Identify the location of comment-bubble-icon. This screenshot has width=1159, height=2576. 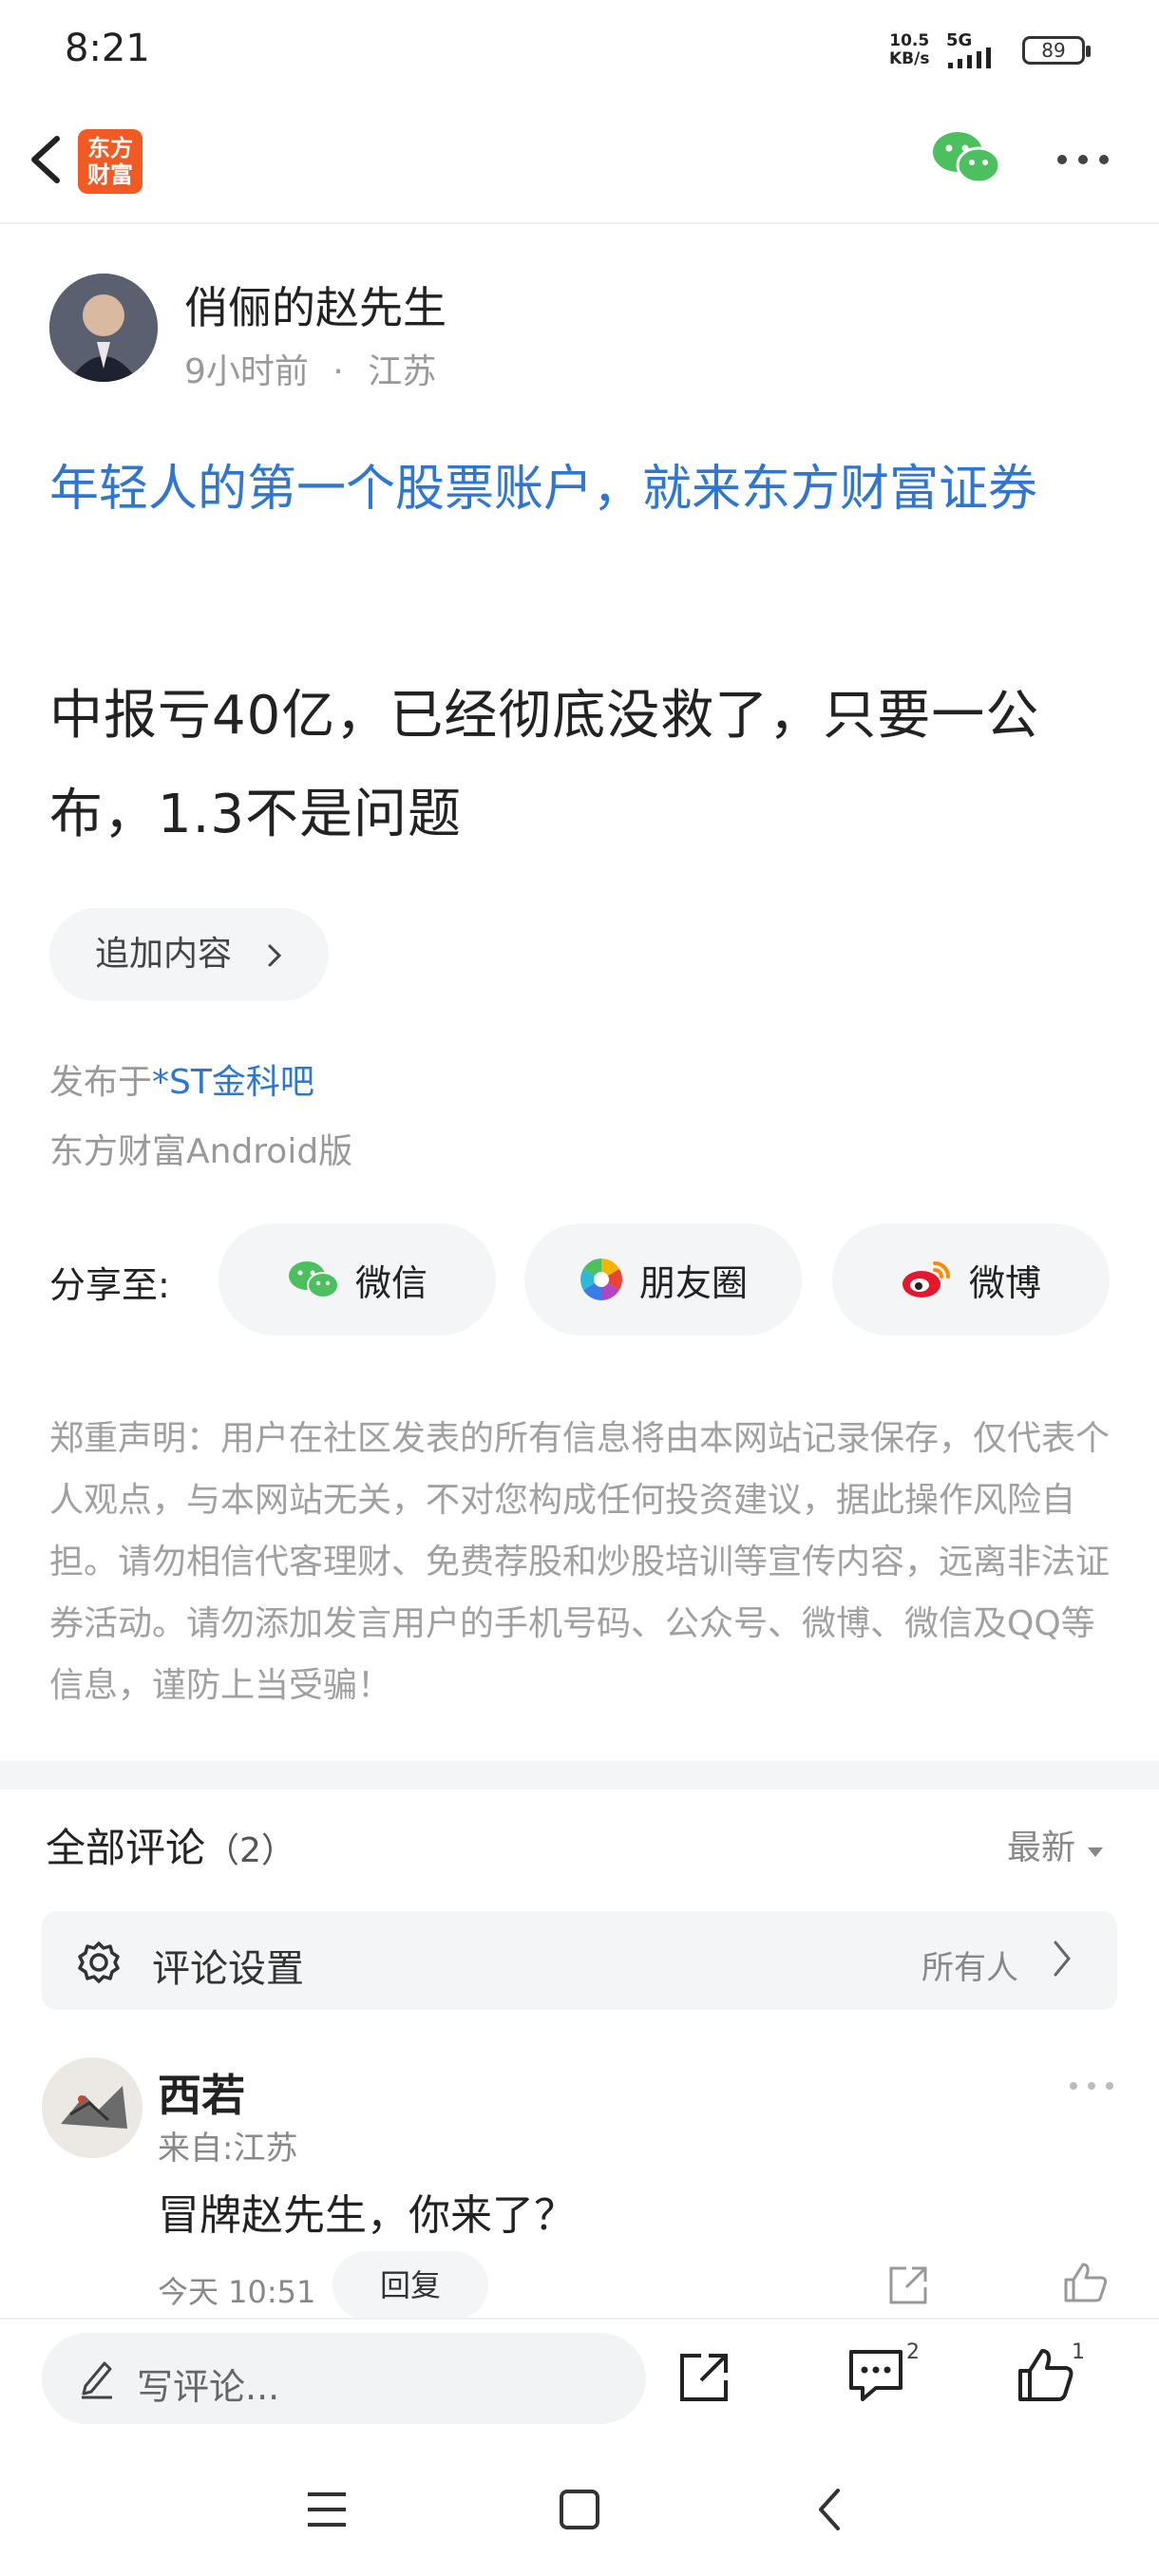
(875, 2375).